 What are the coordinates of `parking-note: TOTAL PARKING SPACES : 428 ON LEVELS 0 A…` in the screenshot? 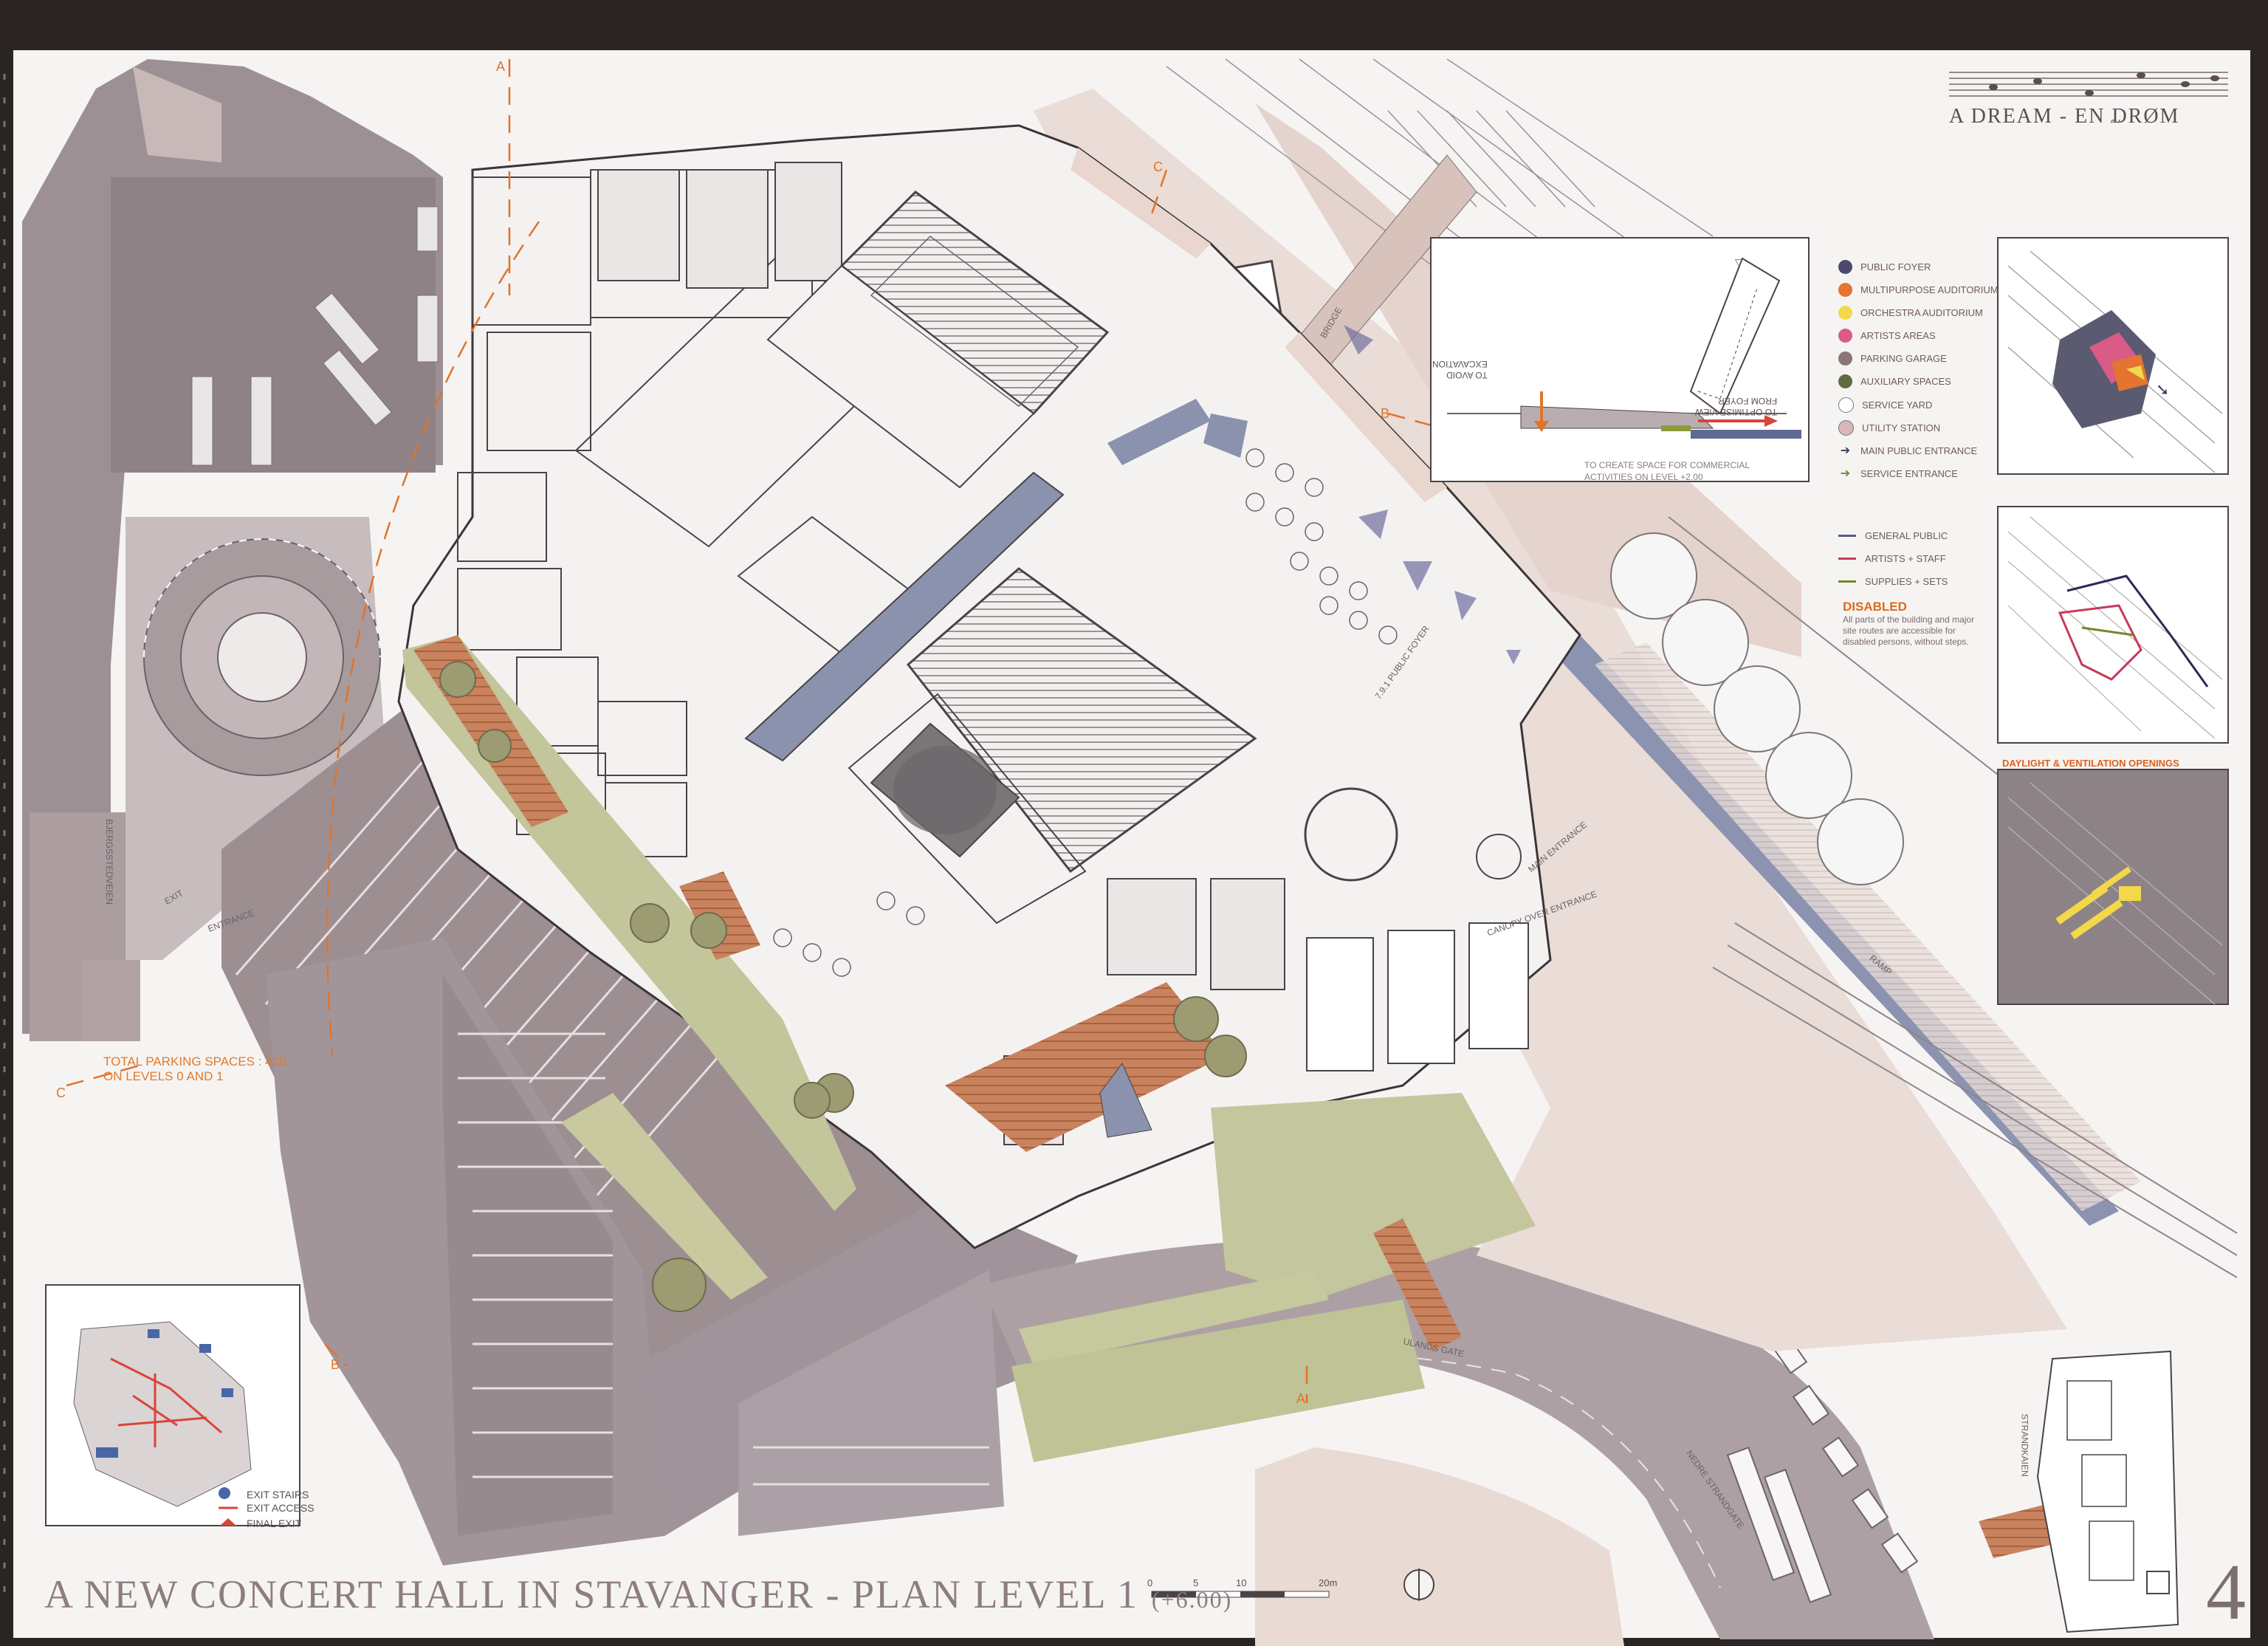 It's located at (194, 1069).